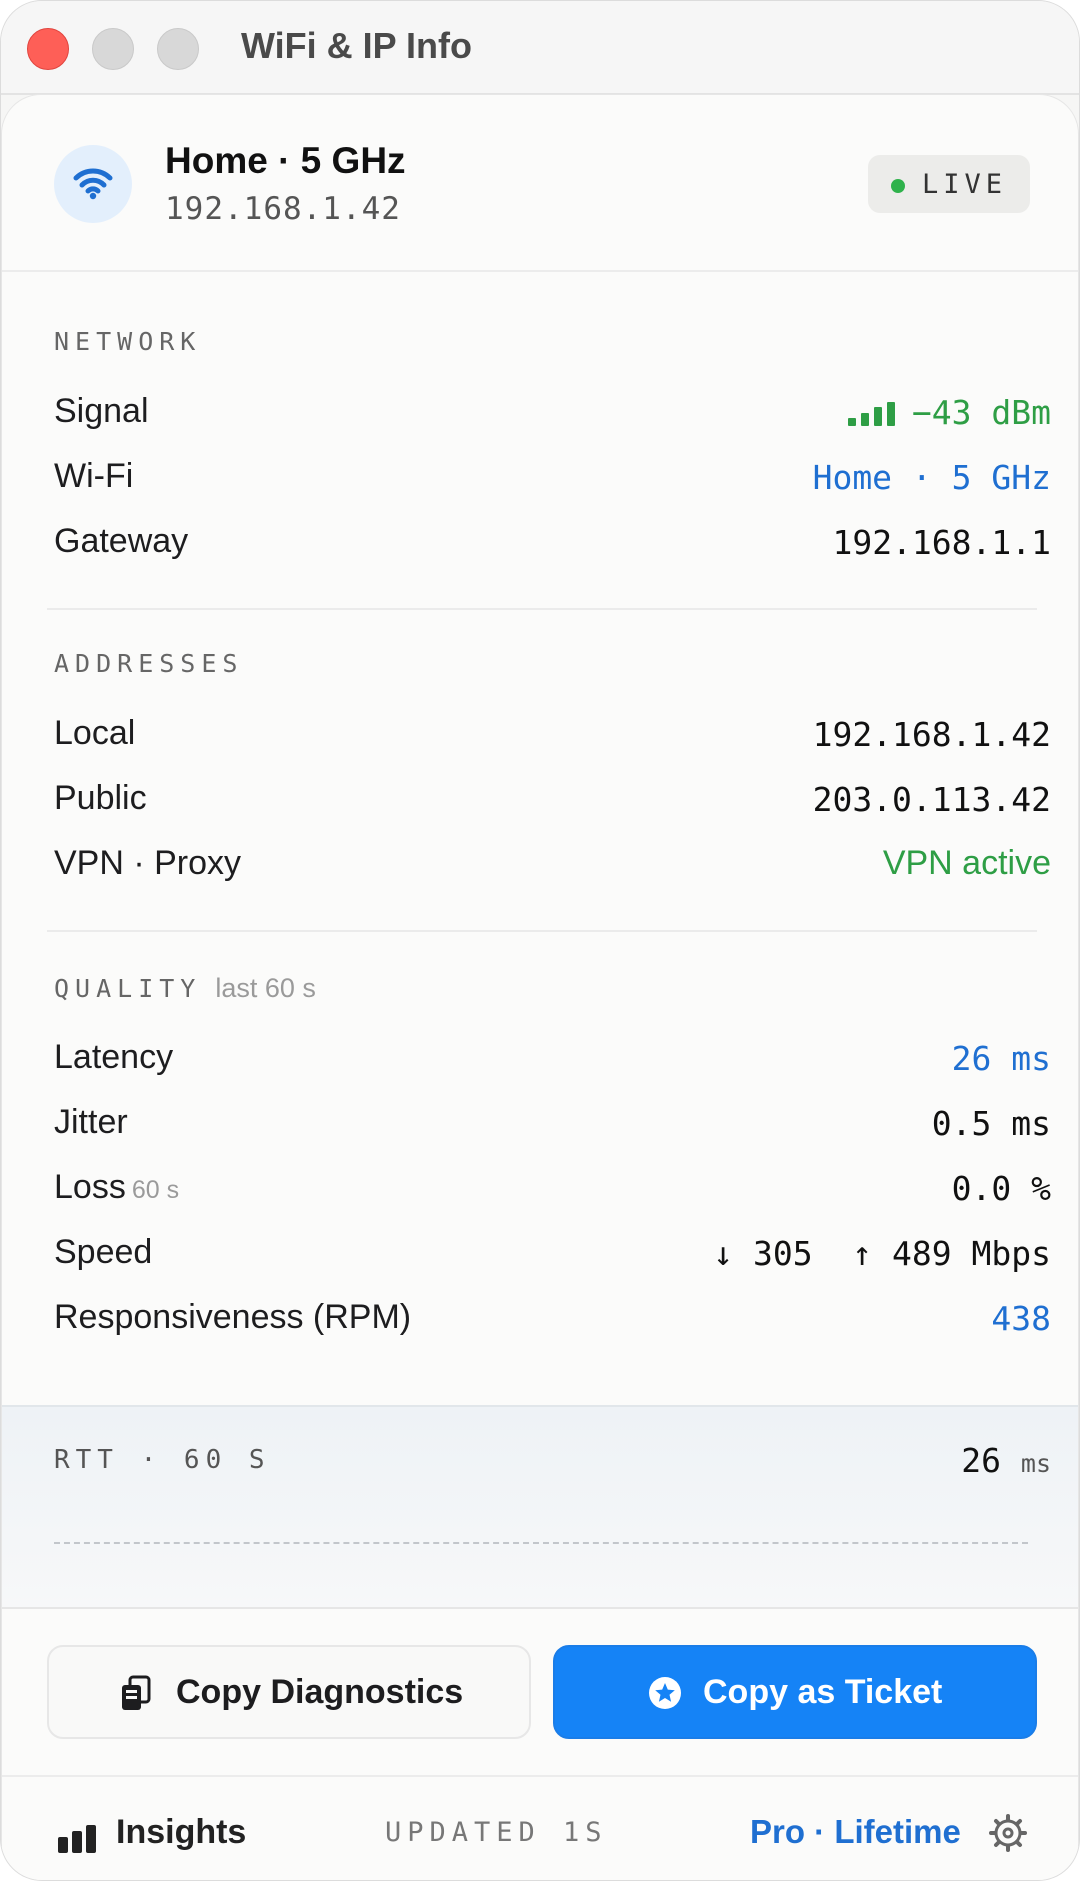 The height and width of the screenshot is (1881, 1080). Describe the element at coordinates (178, 49) in the screenshot. I see `zoom-button` at that location.